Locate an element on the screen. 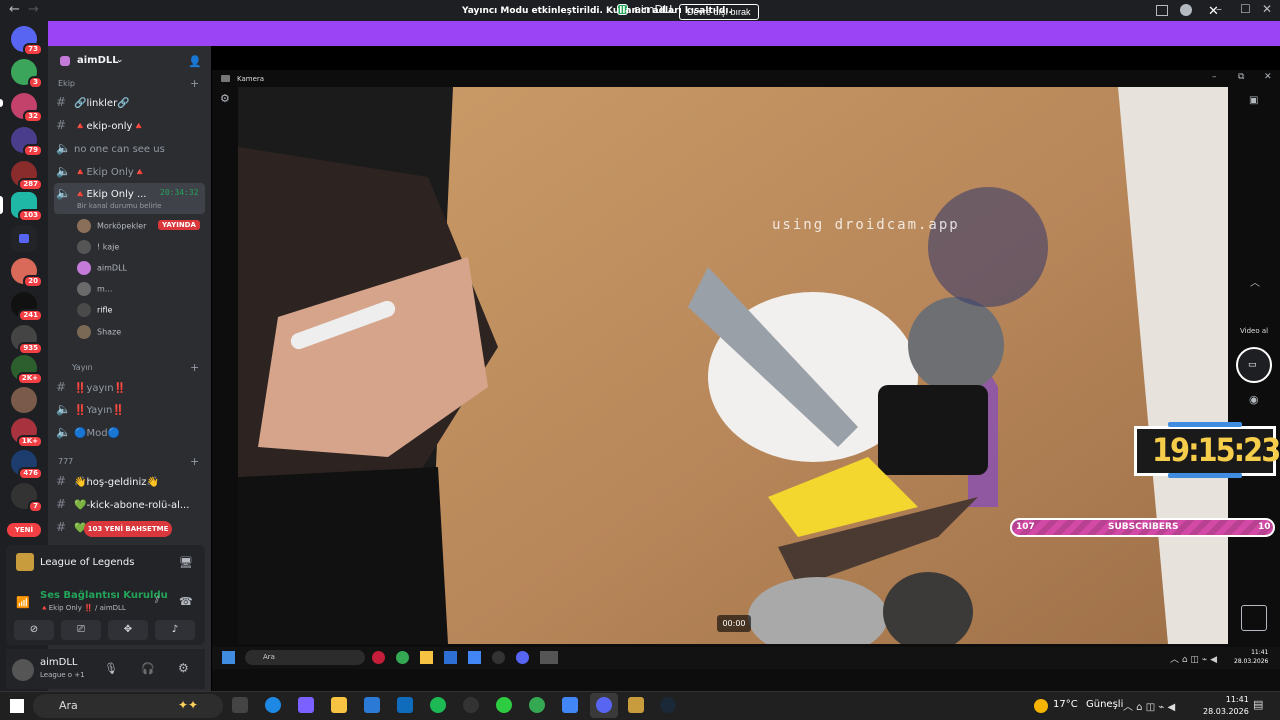 The width and height of the screenshot is (1280, 720). noise-suppression-icon: ⫽ is located at coordinates (157, 600).